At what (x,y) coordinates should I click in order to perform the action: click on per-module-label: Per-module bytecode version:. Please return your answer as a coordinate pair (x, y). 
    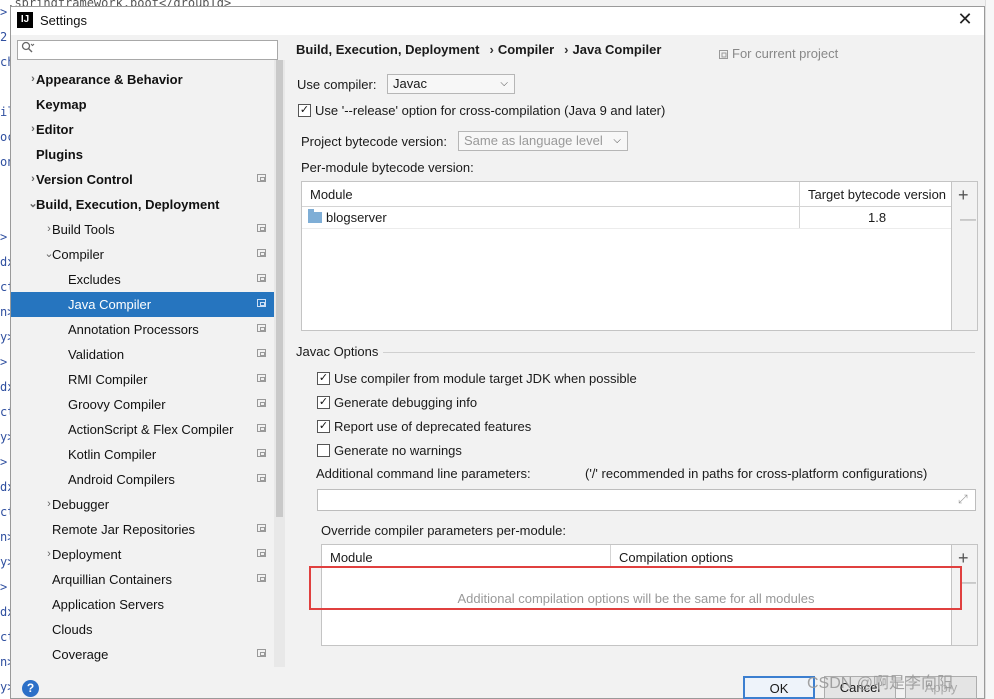
    Looking at the image, I should click on (387, 167).